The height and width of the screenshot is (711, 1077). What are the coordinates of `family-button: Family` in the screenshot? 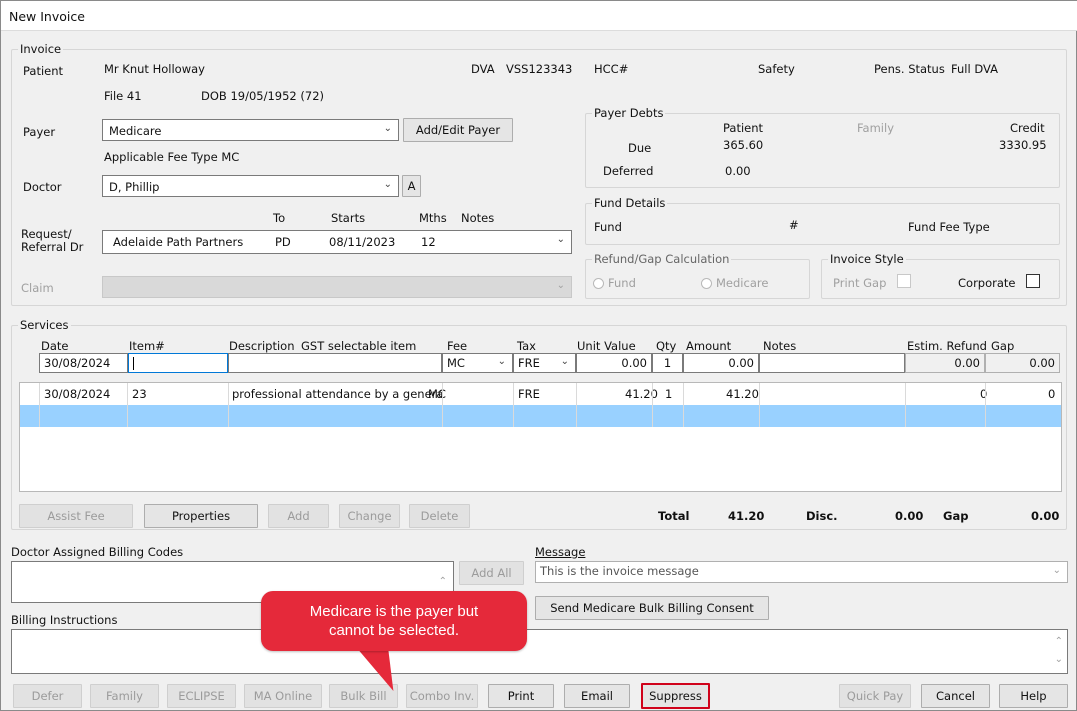 It's located at (124, 696).